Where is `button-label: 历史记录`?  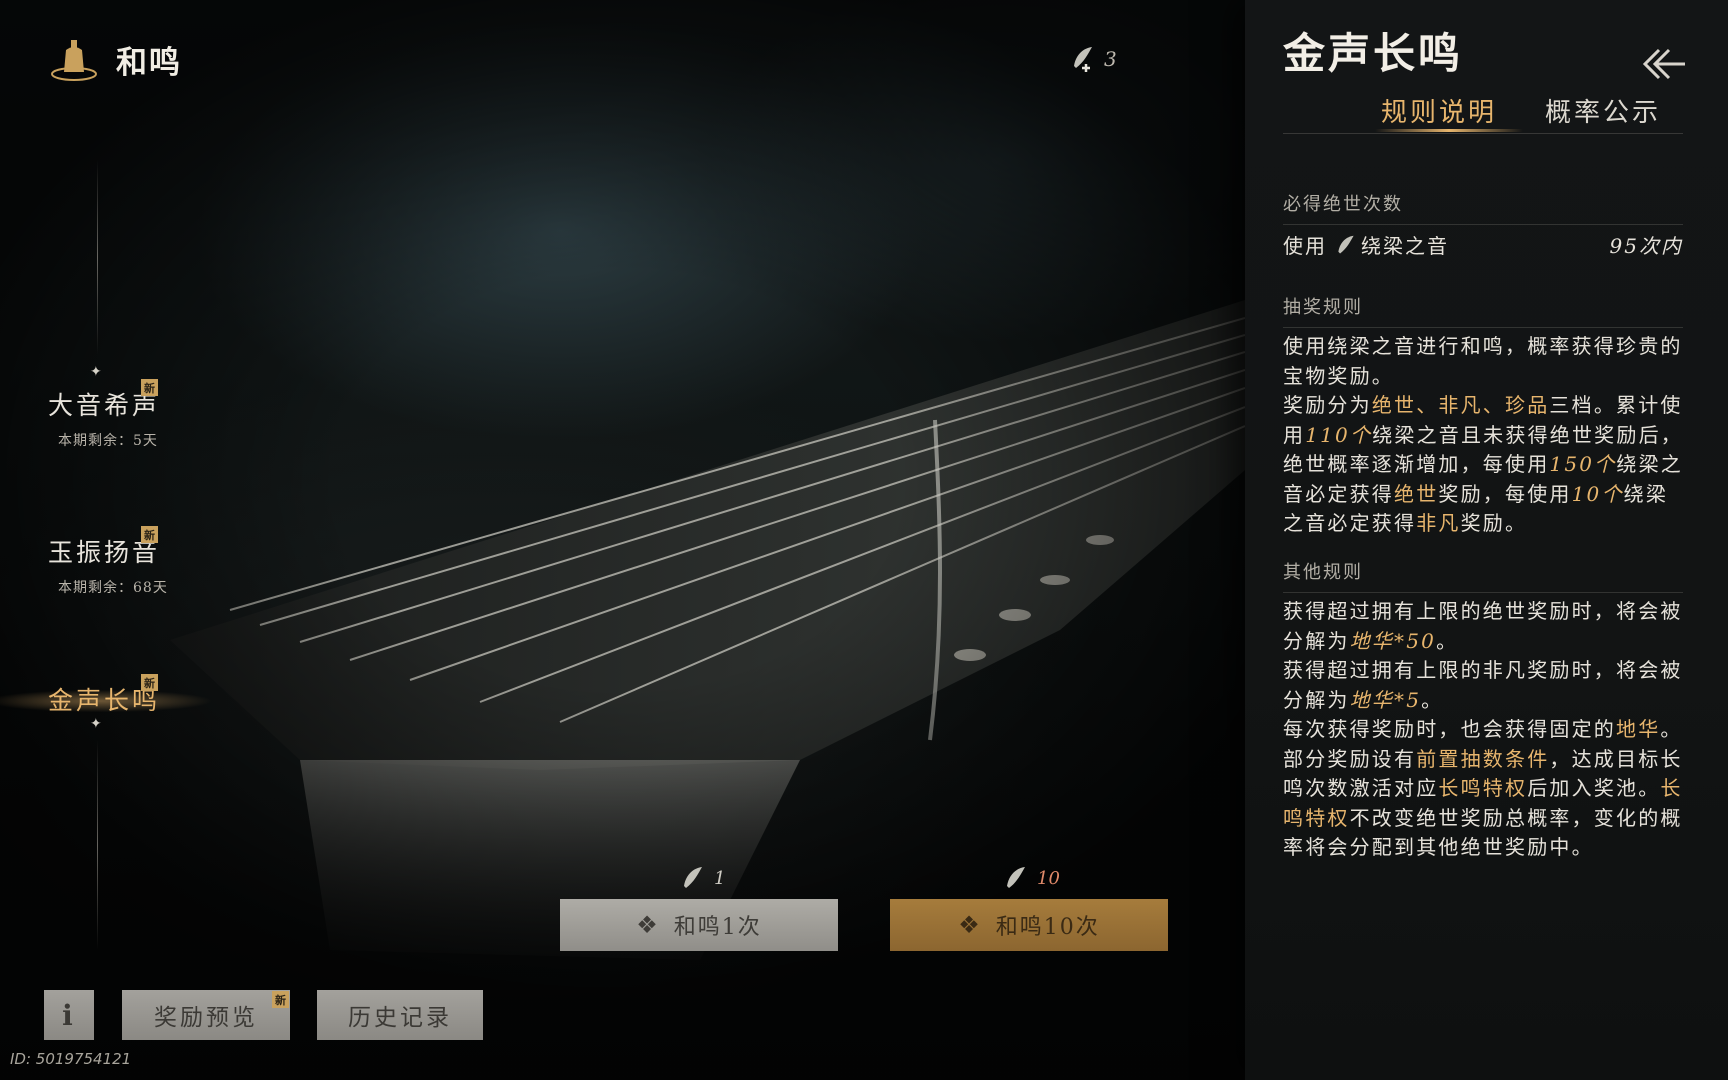
button-label: 历史记录 is located at coordinates (400, 1018).